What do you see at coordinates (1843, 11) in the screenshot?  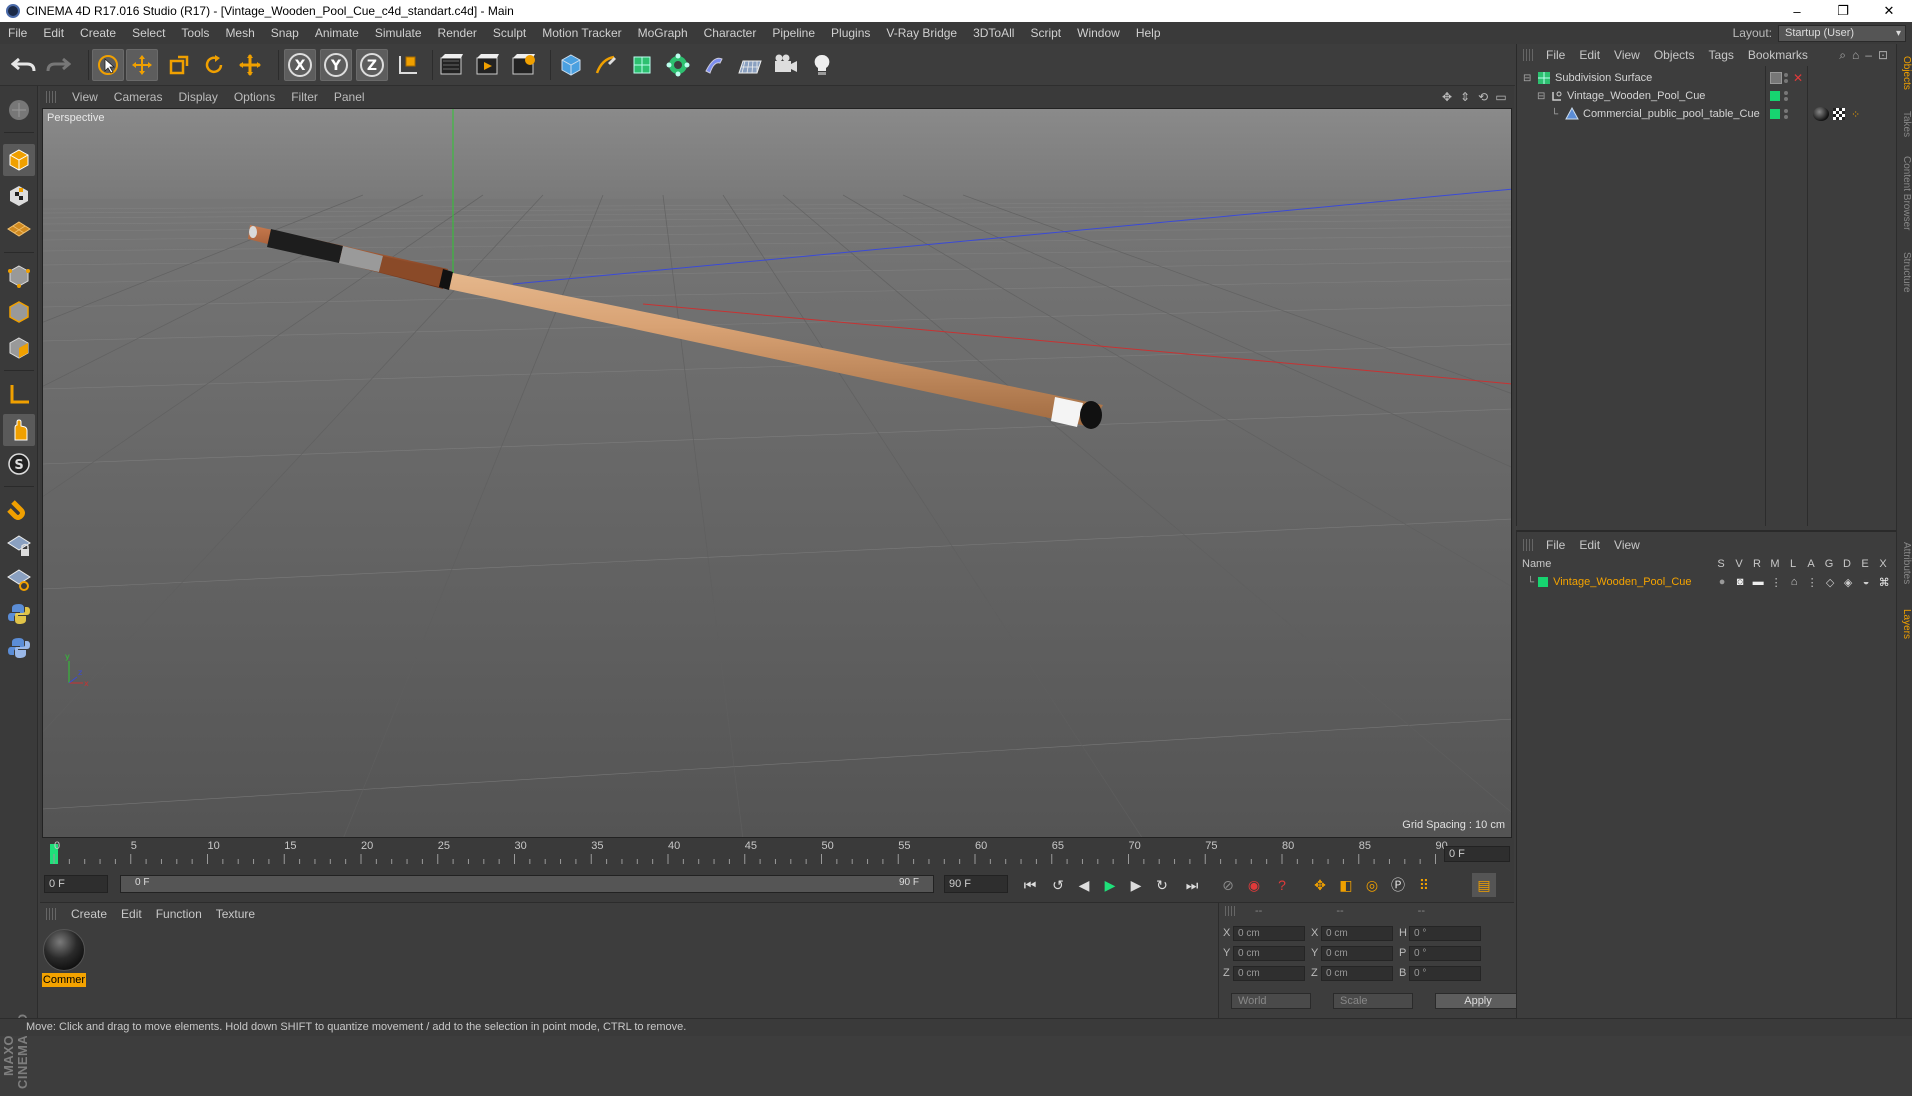 I see `maximize-button: ❐` at bounding box center [1843, 11].